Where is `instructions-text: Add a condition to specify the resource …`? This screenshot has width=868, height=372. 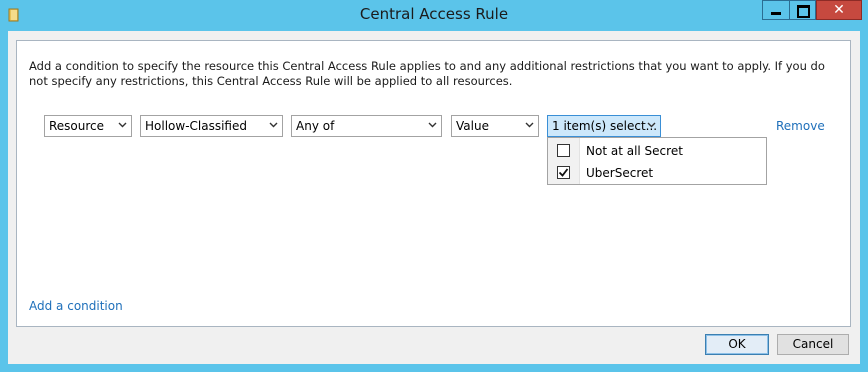 instructions-text: Add a condition to specify the resource … is located at coordinates (427, 73).